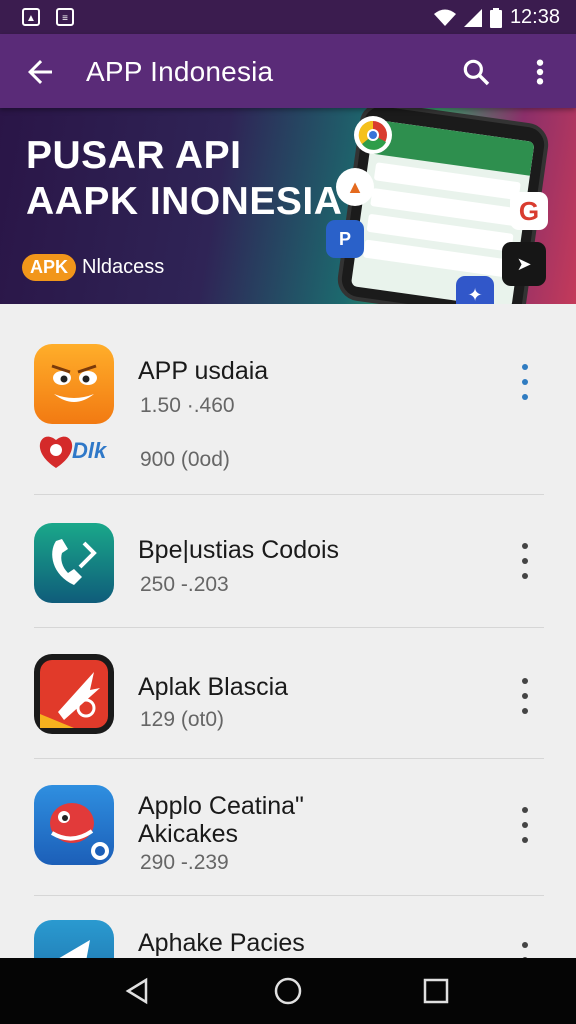 The height and width of the screenshot is (1024, 576). I want to click on app-bar: APP Indonesia, so click(288, 71).